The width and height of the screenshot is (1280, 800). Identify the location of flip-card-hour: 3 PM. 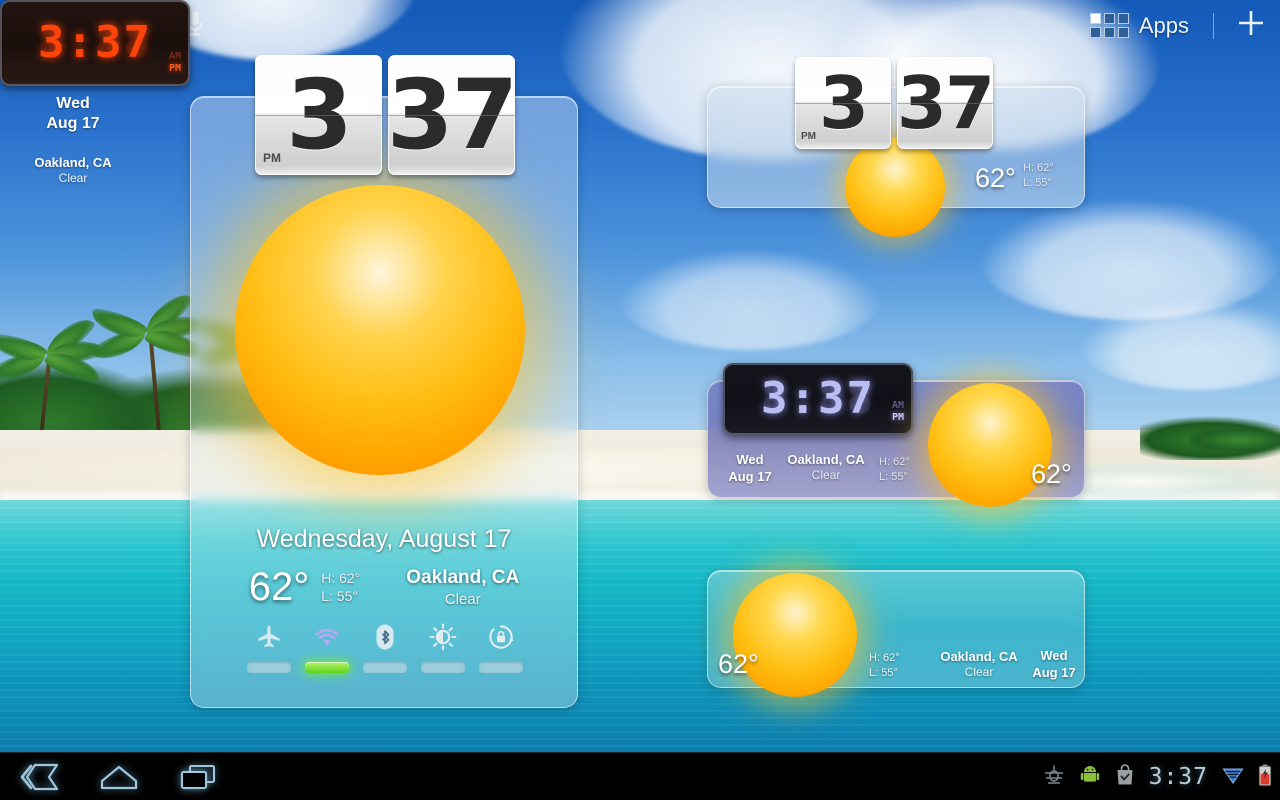
(318, 115).